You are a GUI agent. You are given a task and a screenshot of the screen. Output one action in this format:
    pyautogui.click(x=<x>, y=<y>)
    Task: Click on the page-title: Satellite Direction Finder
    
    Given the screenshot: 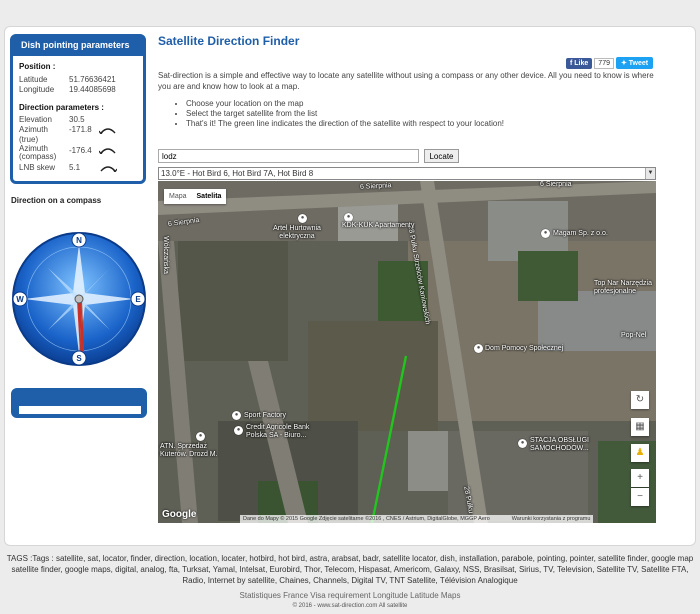 What is the action you would take?
    pyautogui.click(x=229, y=41)
    